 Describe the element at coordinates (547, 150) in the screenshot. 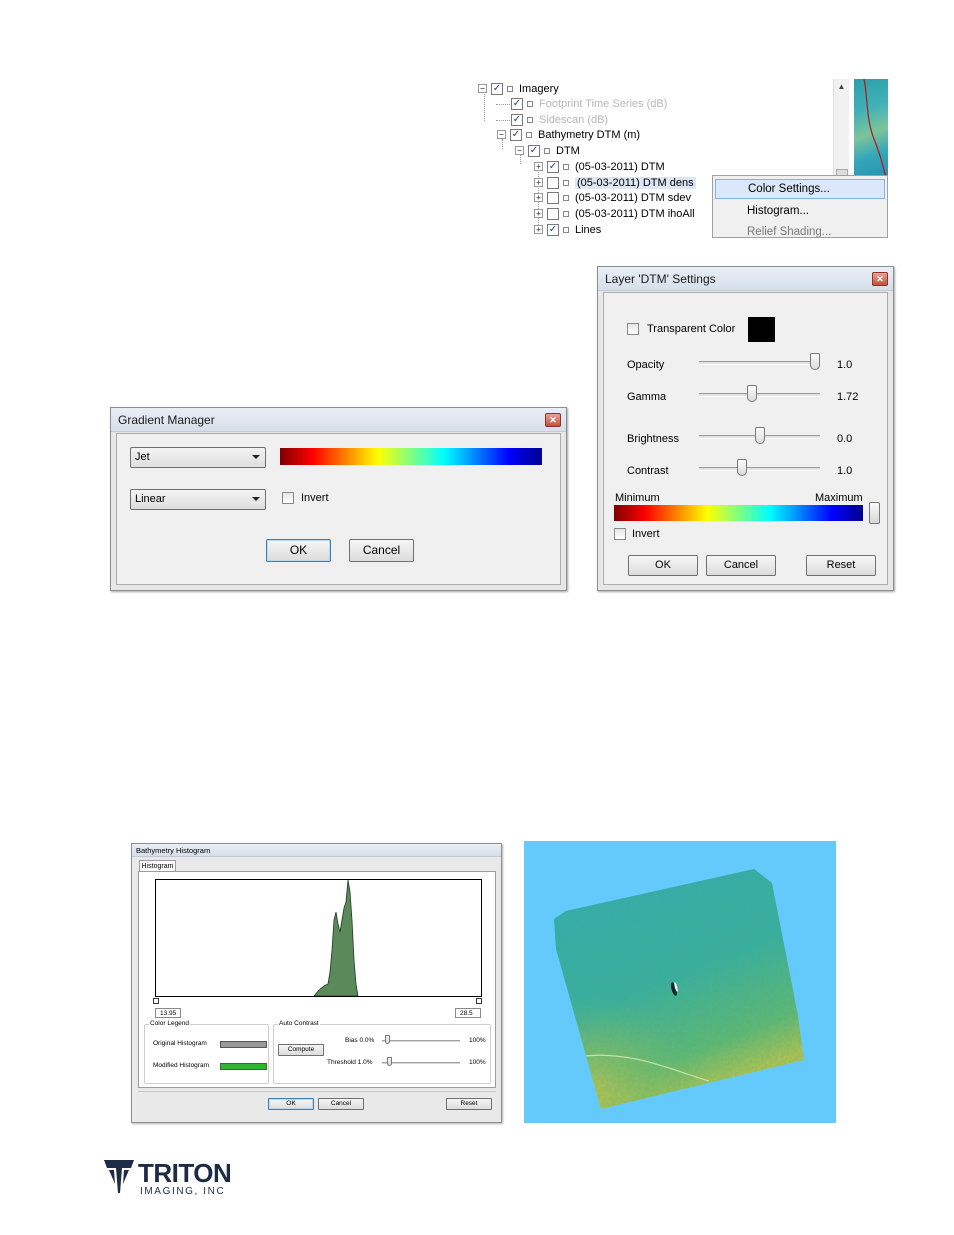

I see `tree-item-dtm: − ✓ DTM` at that location.